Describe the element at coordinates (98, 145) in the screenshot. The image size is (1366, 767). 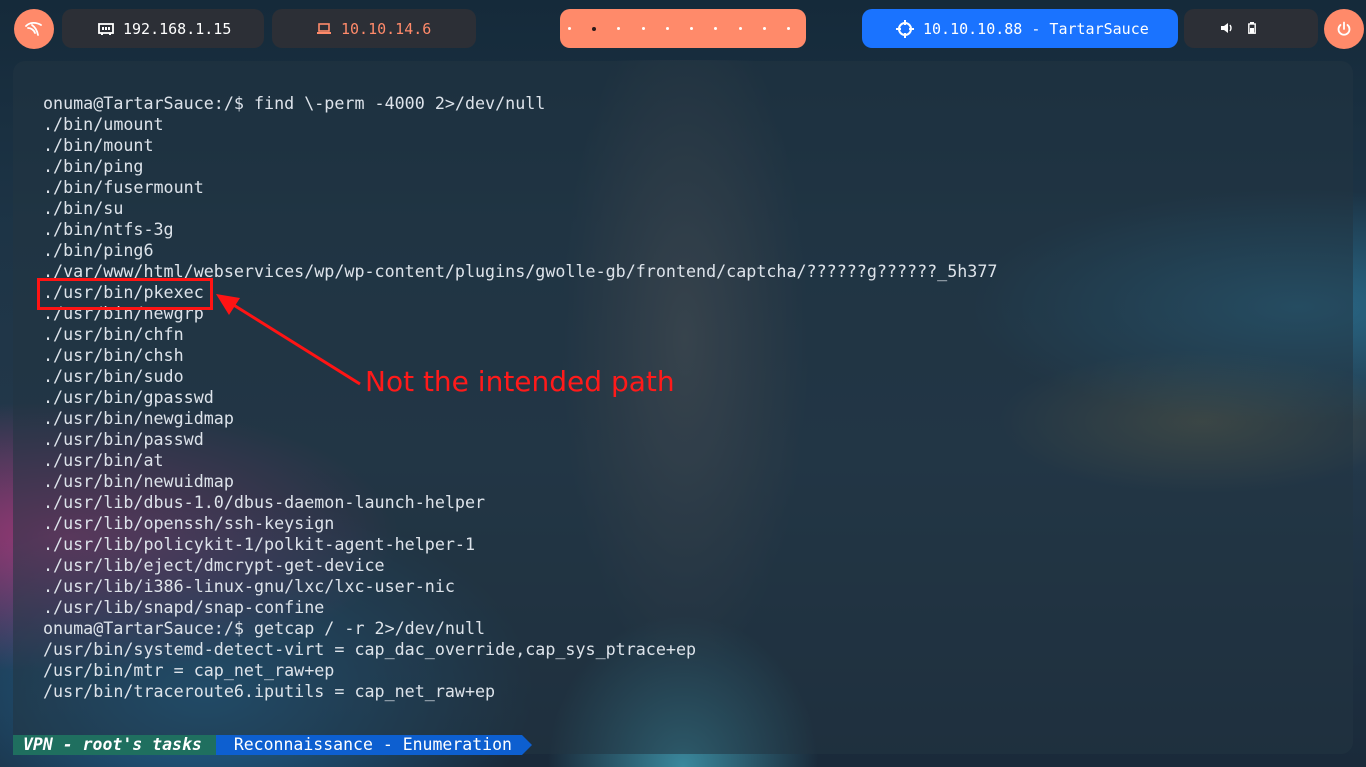
I see `terminal-line: ./bin/mount` at that location.